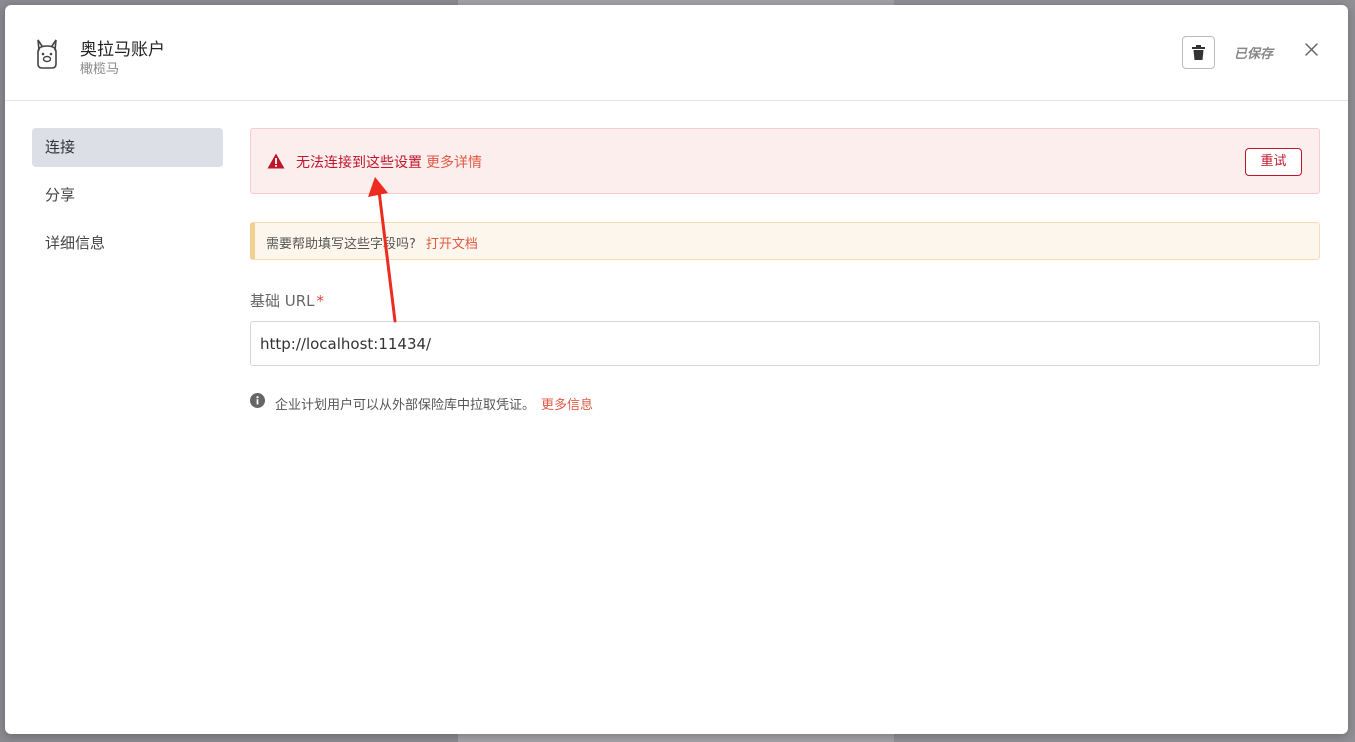 The width and height of the screenshot is (1355, 742). What do you see at coordinates (676, 53) in the screenshot?
I see `modal-header: 奥拉马账户 橄榄马 已保存` at bounding box center [676, 53].